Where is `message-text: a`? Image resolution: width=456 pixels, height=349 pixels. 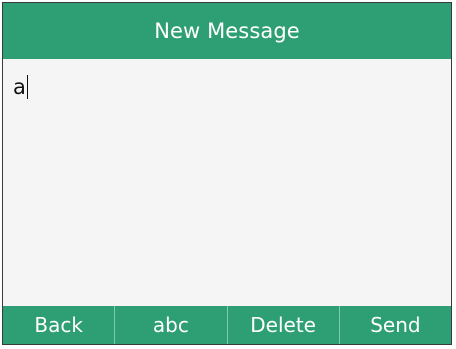 message-text: a is located at coordinates (19, 87).